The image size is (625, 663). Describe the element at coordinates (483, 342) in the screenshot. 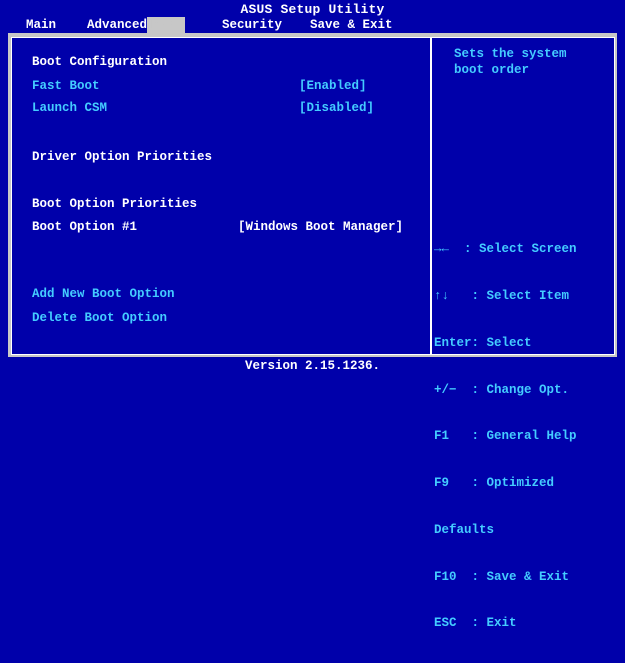

I see `key-enter-select: Enter: Select` at that location.